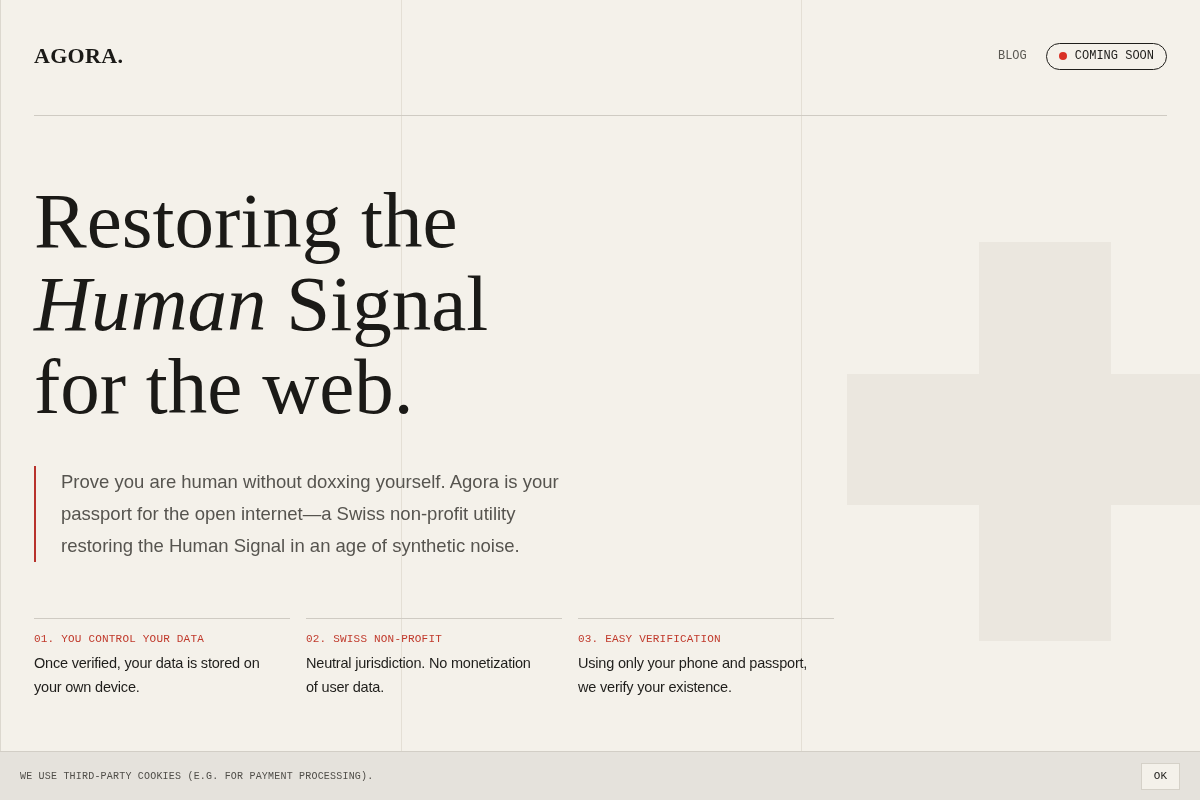 Image resolution: width=1200 pixels, height=800 pixels. What do you see at coordinates (374, 639) in the screenshot?
I see `feature-label: 02. SWISS NON-PROFIT` at bounding box center [374, 639].